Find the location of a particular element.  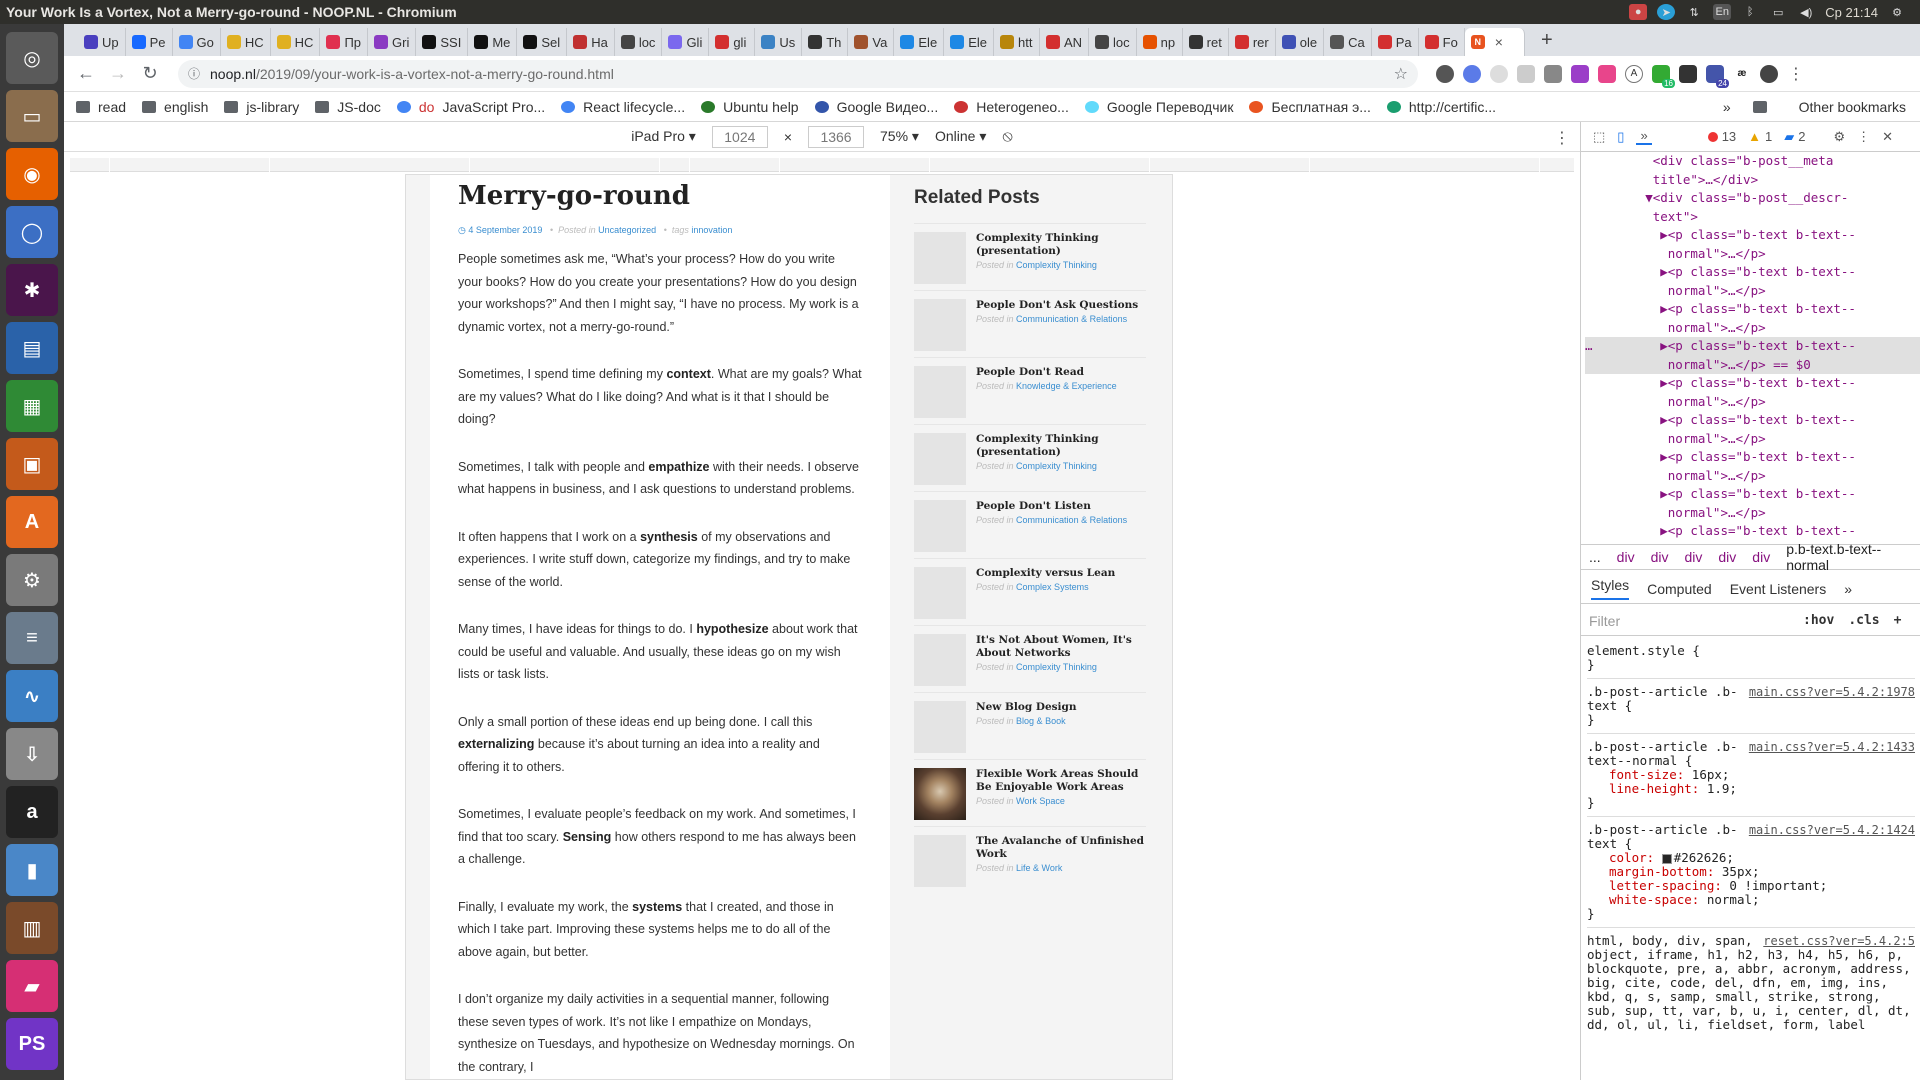

tray-app-icon: ● is located at coordinates (1638, 12).